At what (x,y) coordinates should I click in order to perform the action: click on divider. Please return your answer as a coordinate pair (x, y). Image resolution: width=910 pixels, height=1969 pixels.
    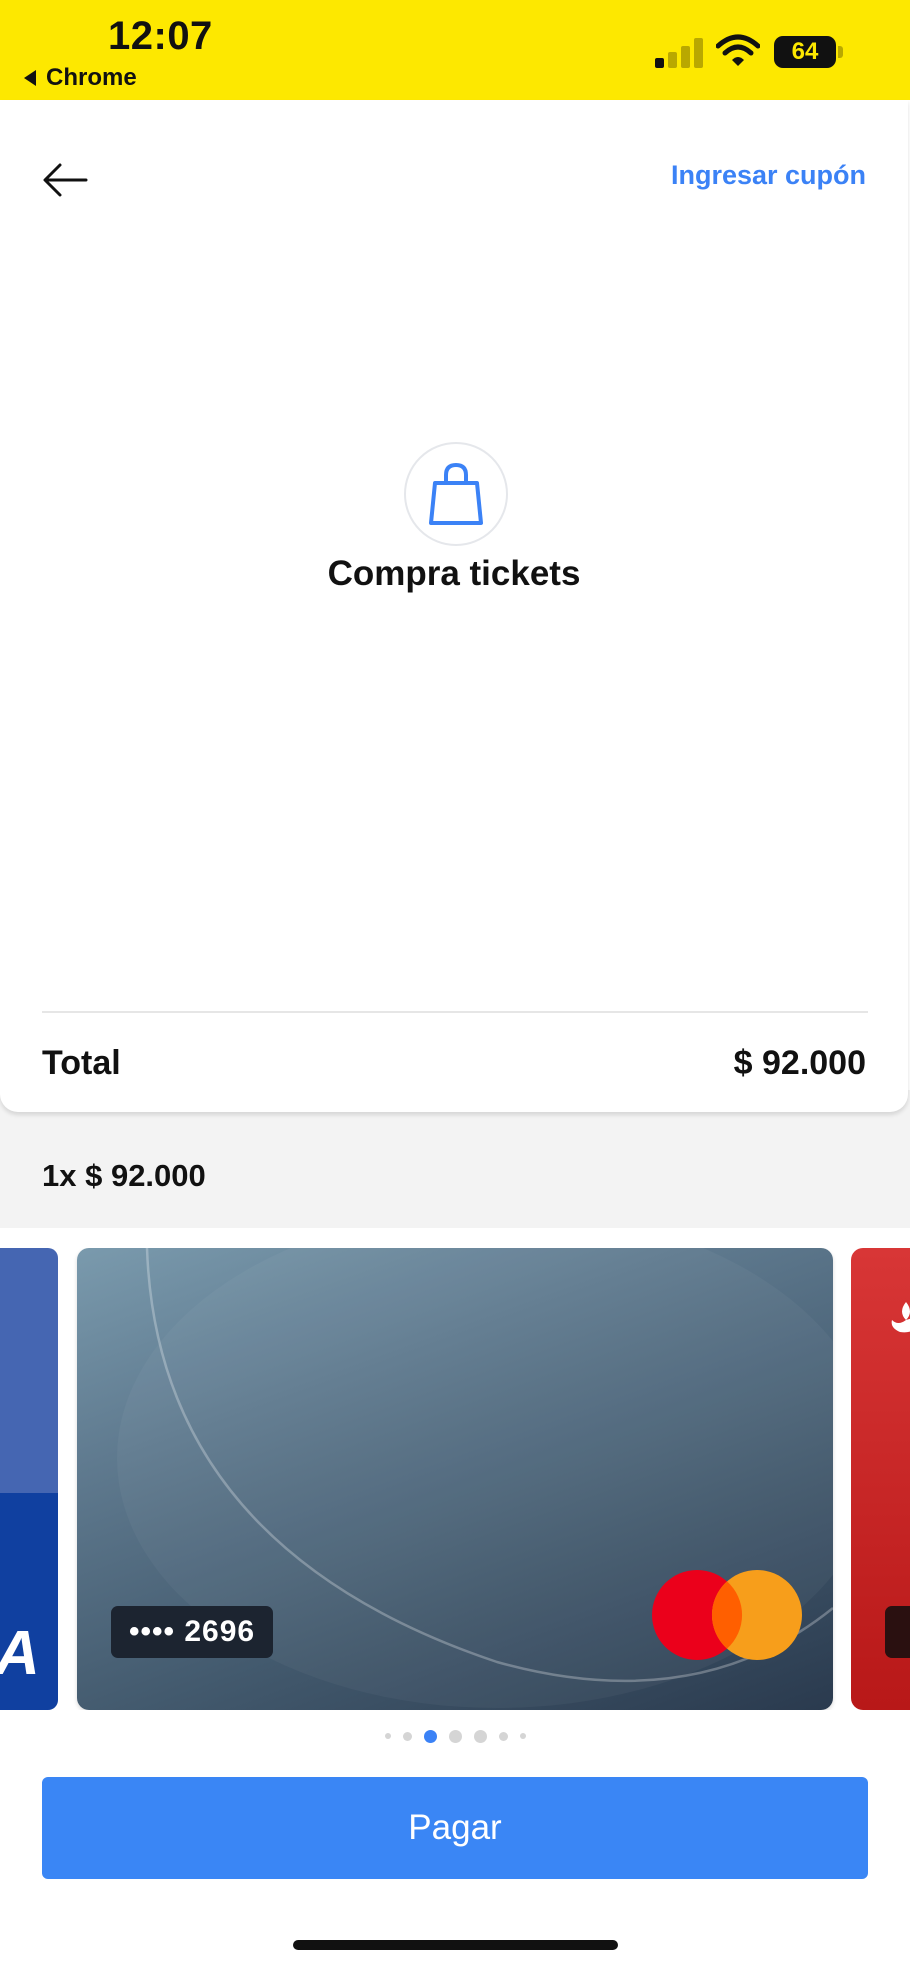
    Looking at the image, I should click on (455, 1012).